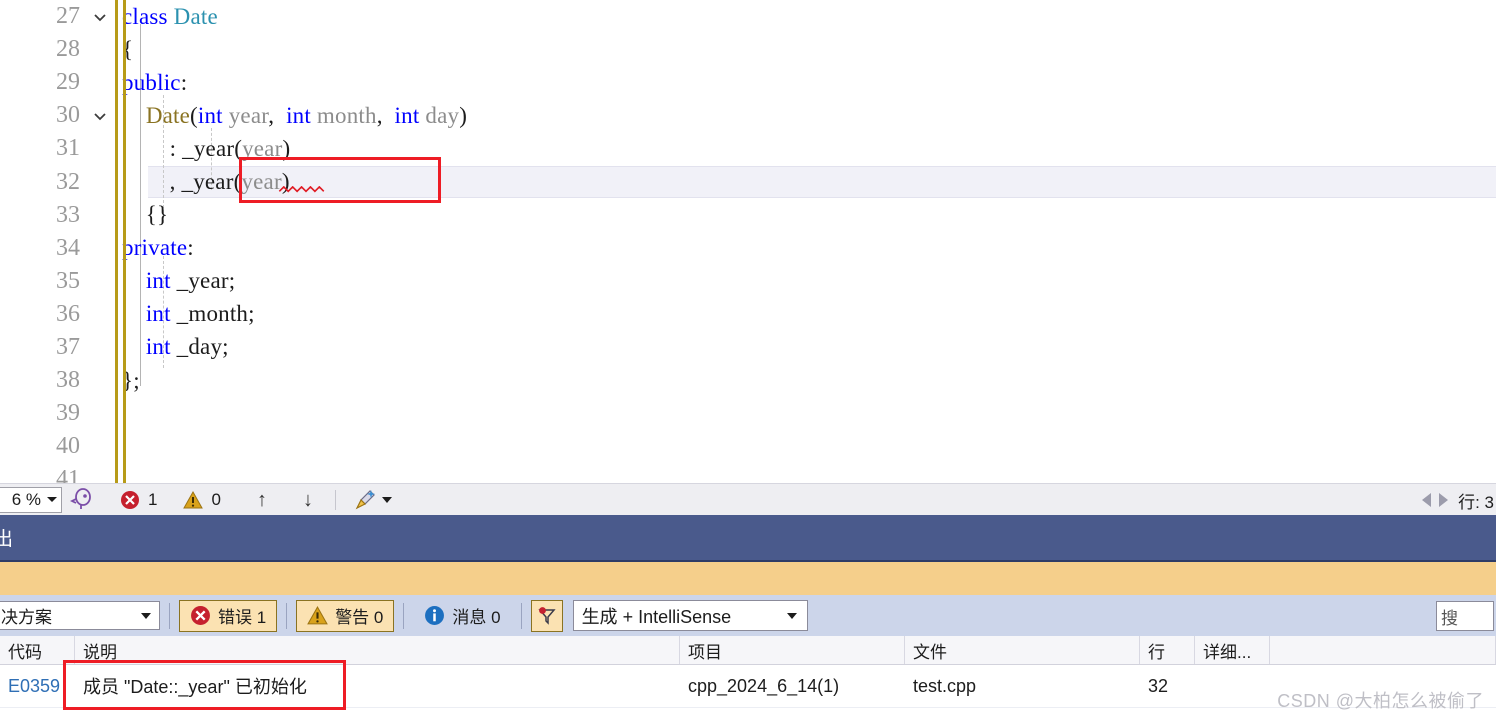 The image size is (1496, 717). Describe the element at coordinates (546, 615) in the screenshot. I see `filter-button` at that location.